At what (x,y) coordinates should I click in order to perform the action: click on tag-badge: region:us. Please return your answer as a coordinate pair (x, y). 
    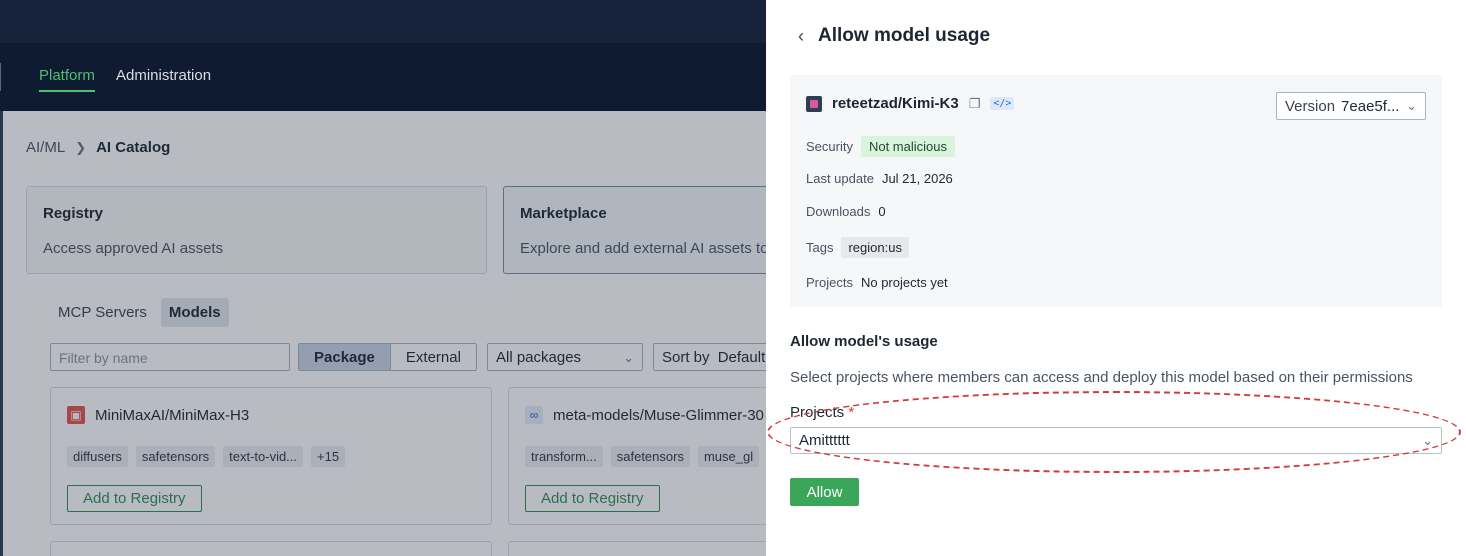
    Looking at the image, I should click on (875, 247).